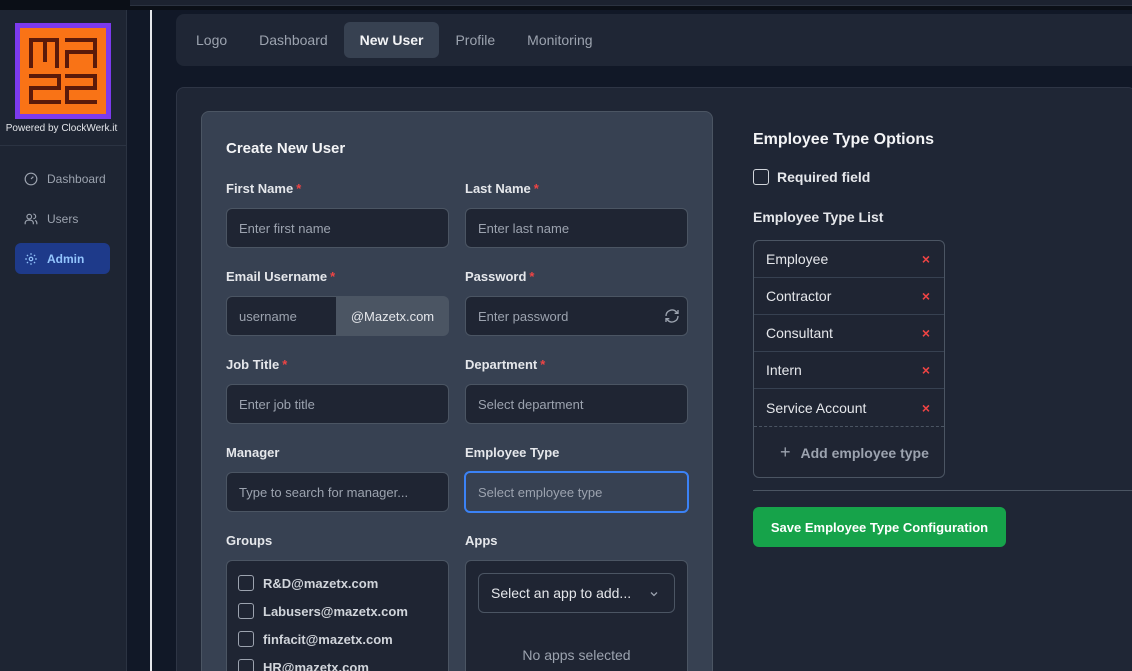 Image resolution: width=1132 pixels, height=671 pixels. Describe the element at coordinates (257, 364) in the screenshot. I see `job-title-label: Job Title *` at that location.